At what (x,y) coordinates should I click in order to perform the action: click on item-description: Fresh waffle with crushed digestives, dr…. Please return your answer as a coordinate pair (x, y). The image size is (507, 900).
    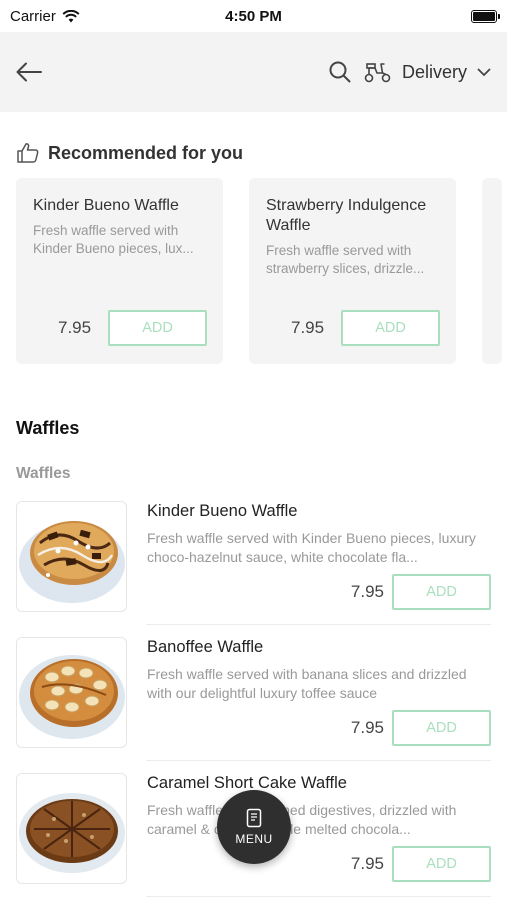
    Looking at the image, I should click on (302, 819).